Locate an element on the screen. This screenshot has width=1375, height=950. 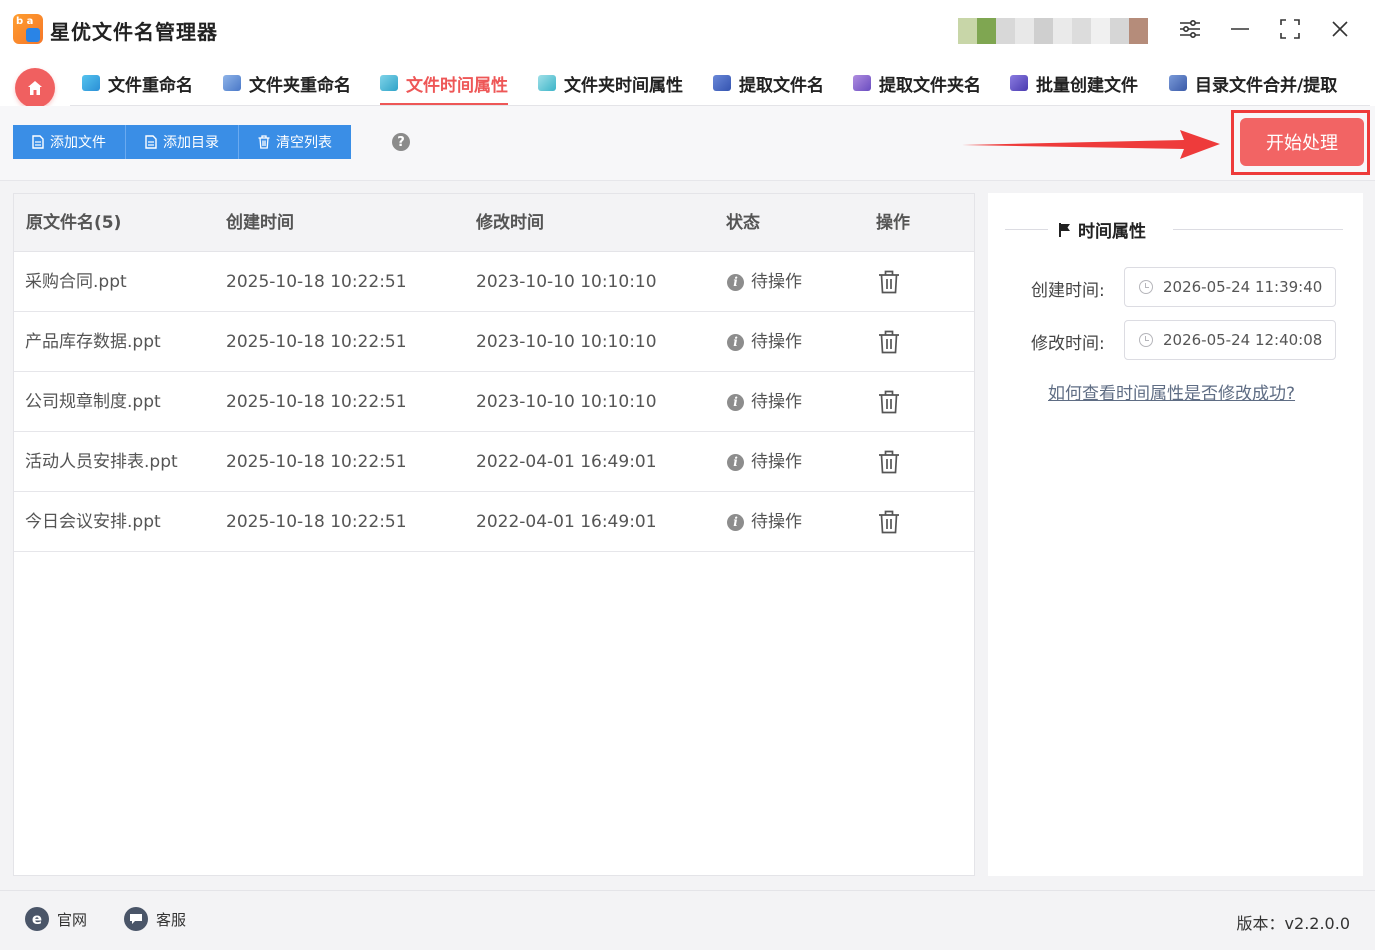
tab-file-rename: 文件重命名 is located at coordinates (137, 83).